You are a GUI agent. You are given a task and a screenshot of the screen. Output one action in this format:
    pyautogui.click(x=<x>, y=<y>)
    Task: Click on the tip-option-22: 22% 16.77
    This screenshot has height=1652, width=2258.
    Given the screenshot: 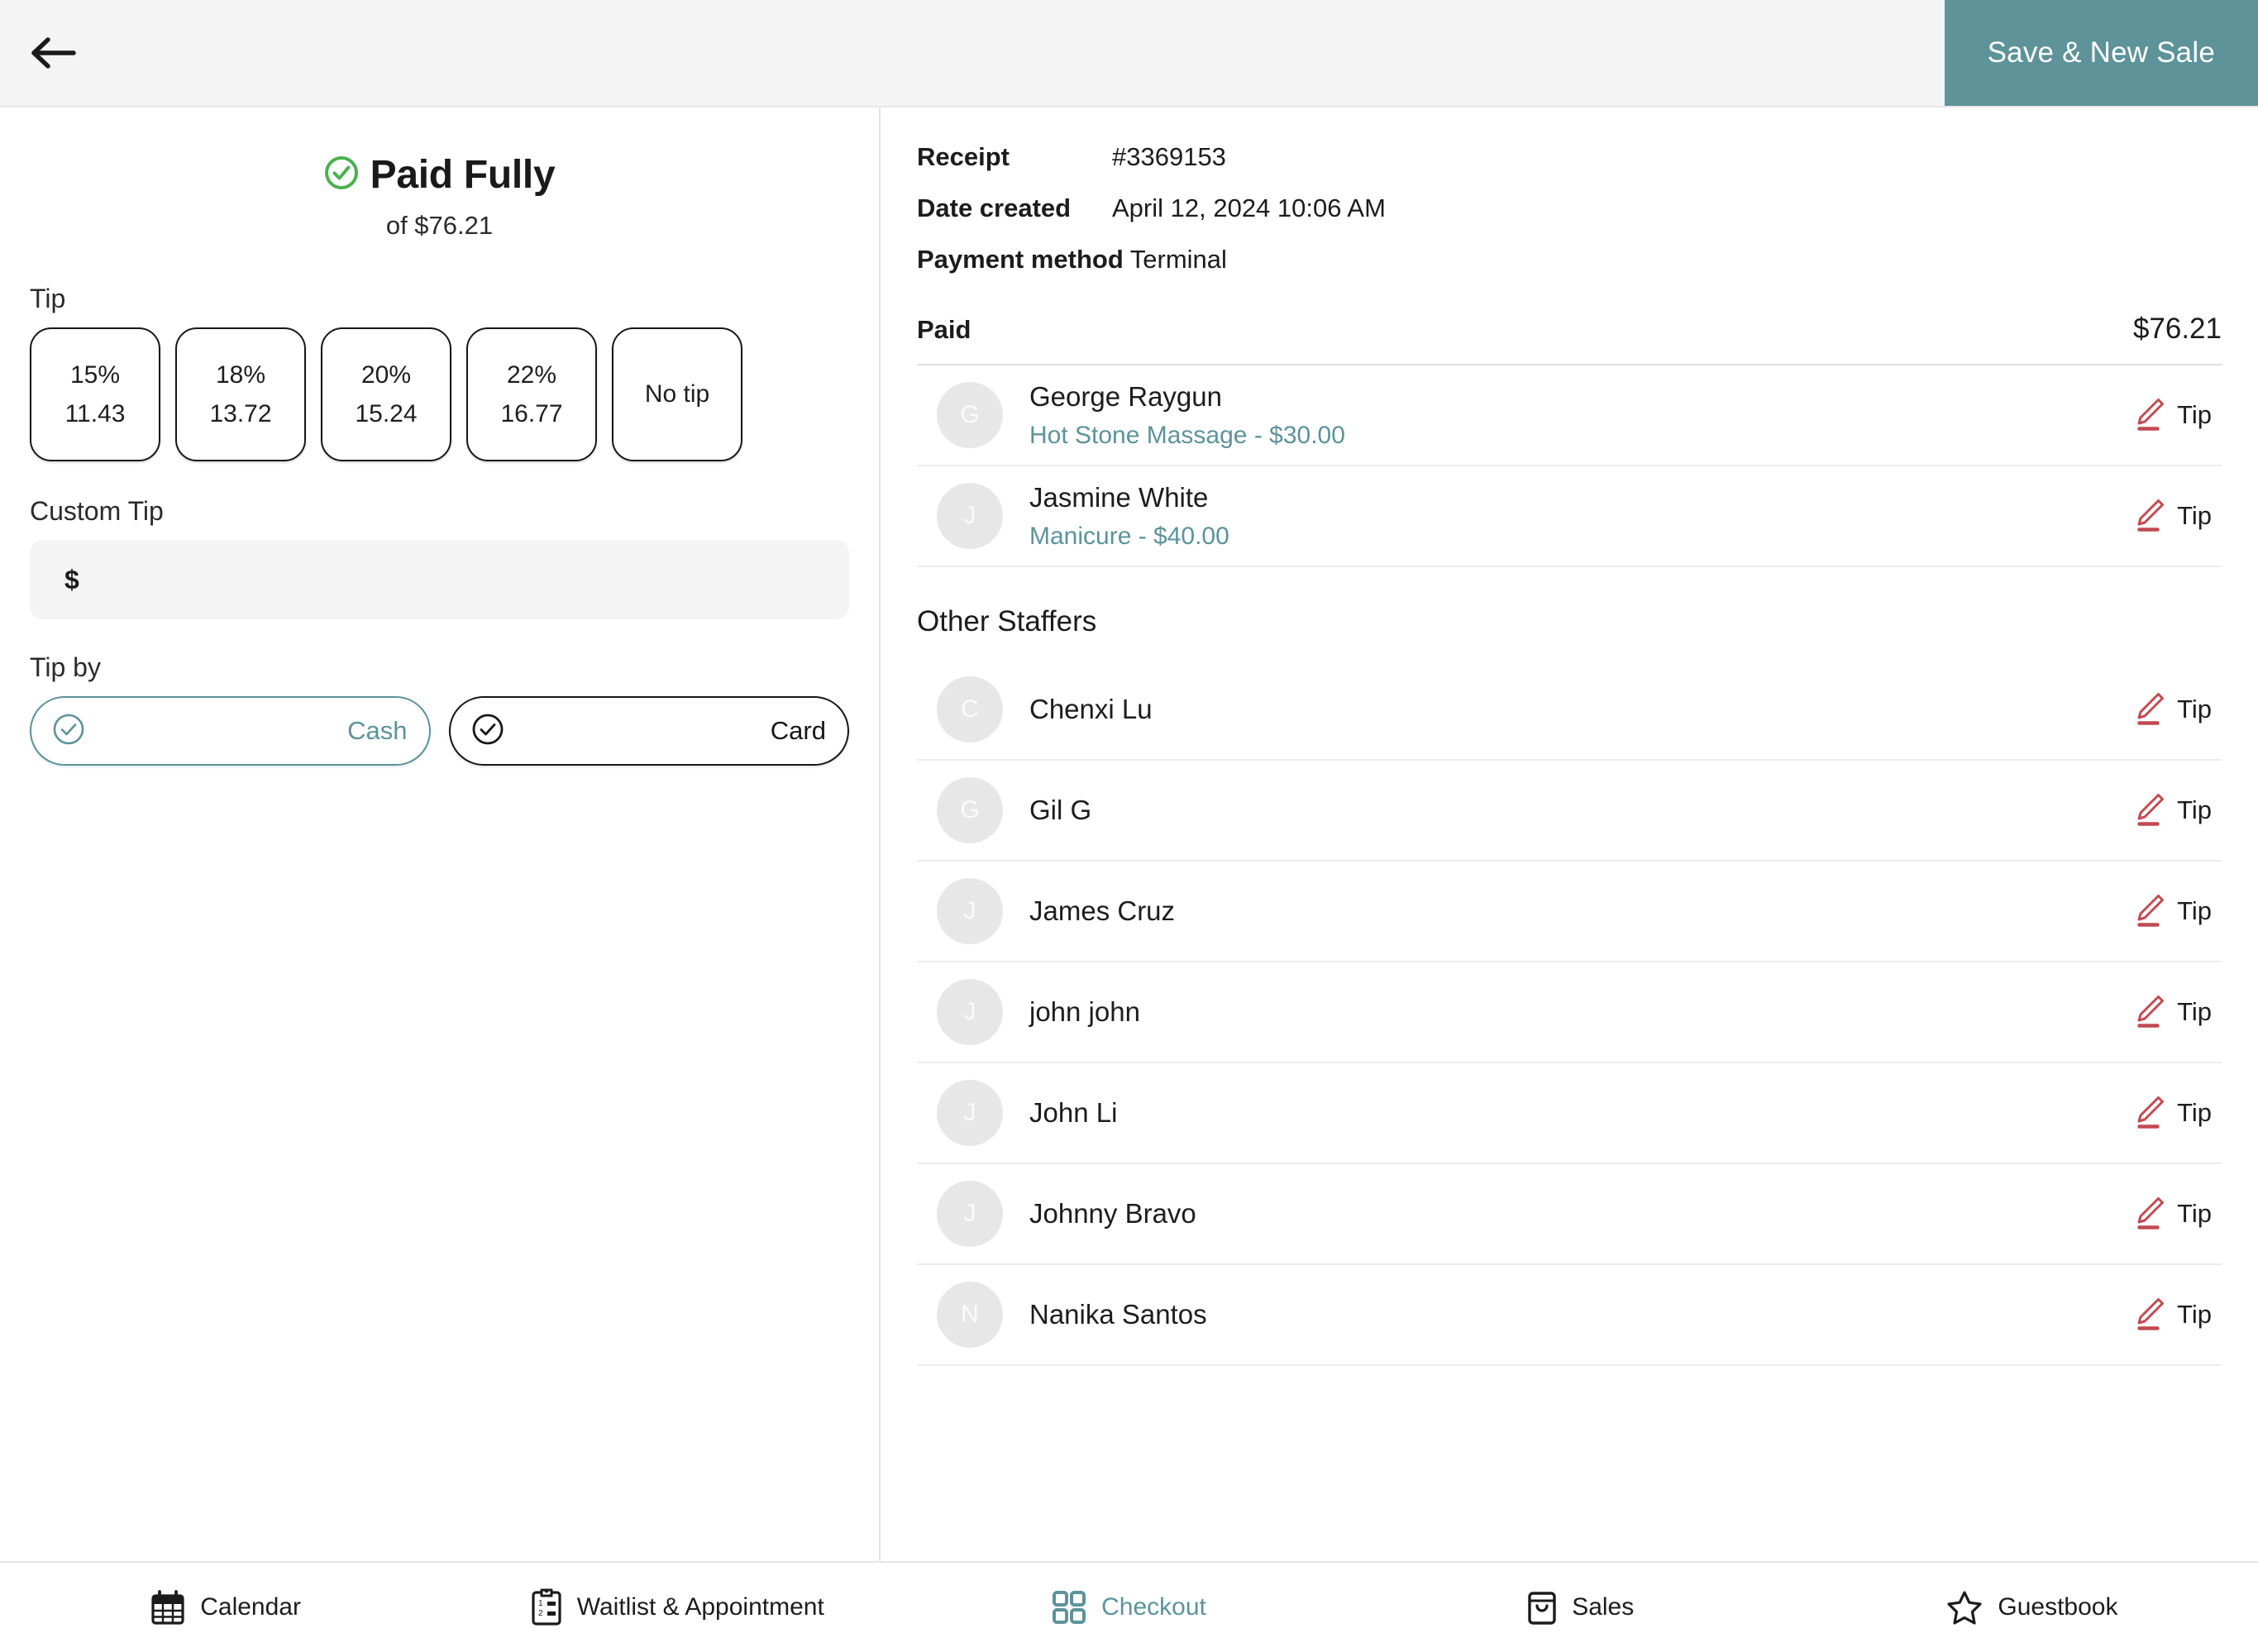 What is the action you would take?
    pyautogui.click(x=531, y=394)
    